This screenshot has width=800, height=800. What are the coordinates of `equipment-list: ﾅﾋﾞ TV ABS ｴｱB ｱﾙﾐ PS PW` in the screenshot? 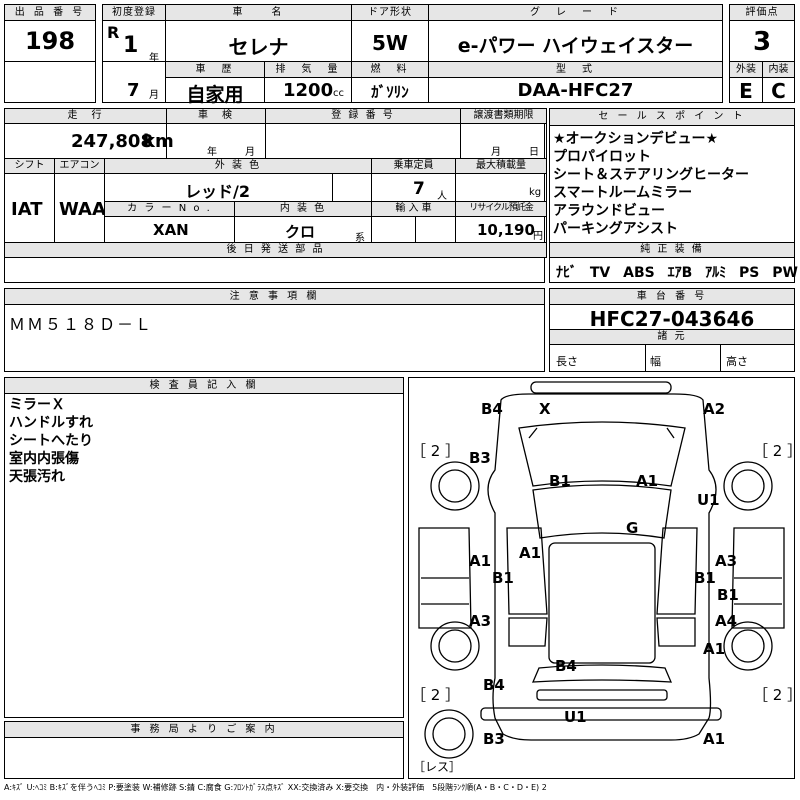 It's located at (677, 272).